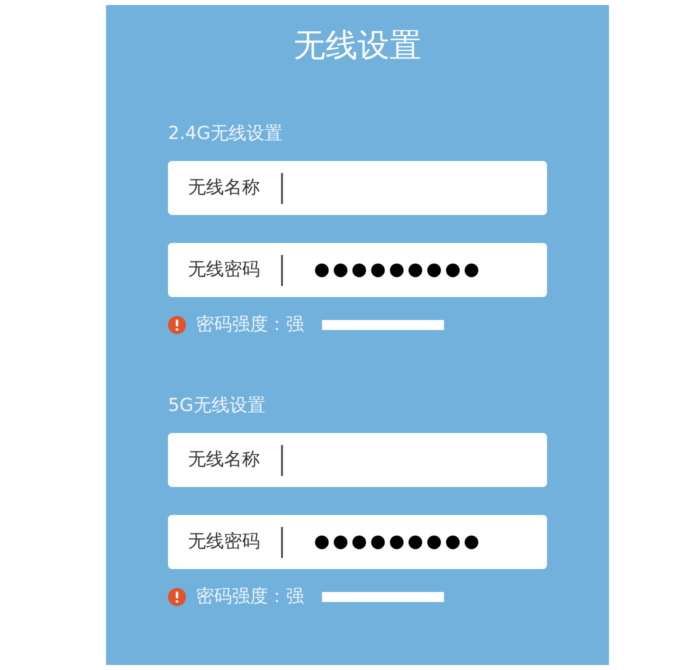 The image size is (690, 670). What do you see at coordinates (226, 134) in the screenshot?
I see `section-heading: 2.4G无线设置` at bounding box center [226, 134].